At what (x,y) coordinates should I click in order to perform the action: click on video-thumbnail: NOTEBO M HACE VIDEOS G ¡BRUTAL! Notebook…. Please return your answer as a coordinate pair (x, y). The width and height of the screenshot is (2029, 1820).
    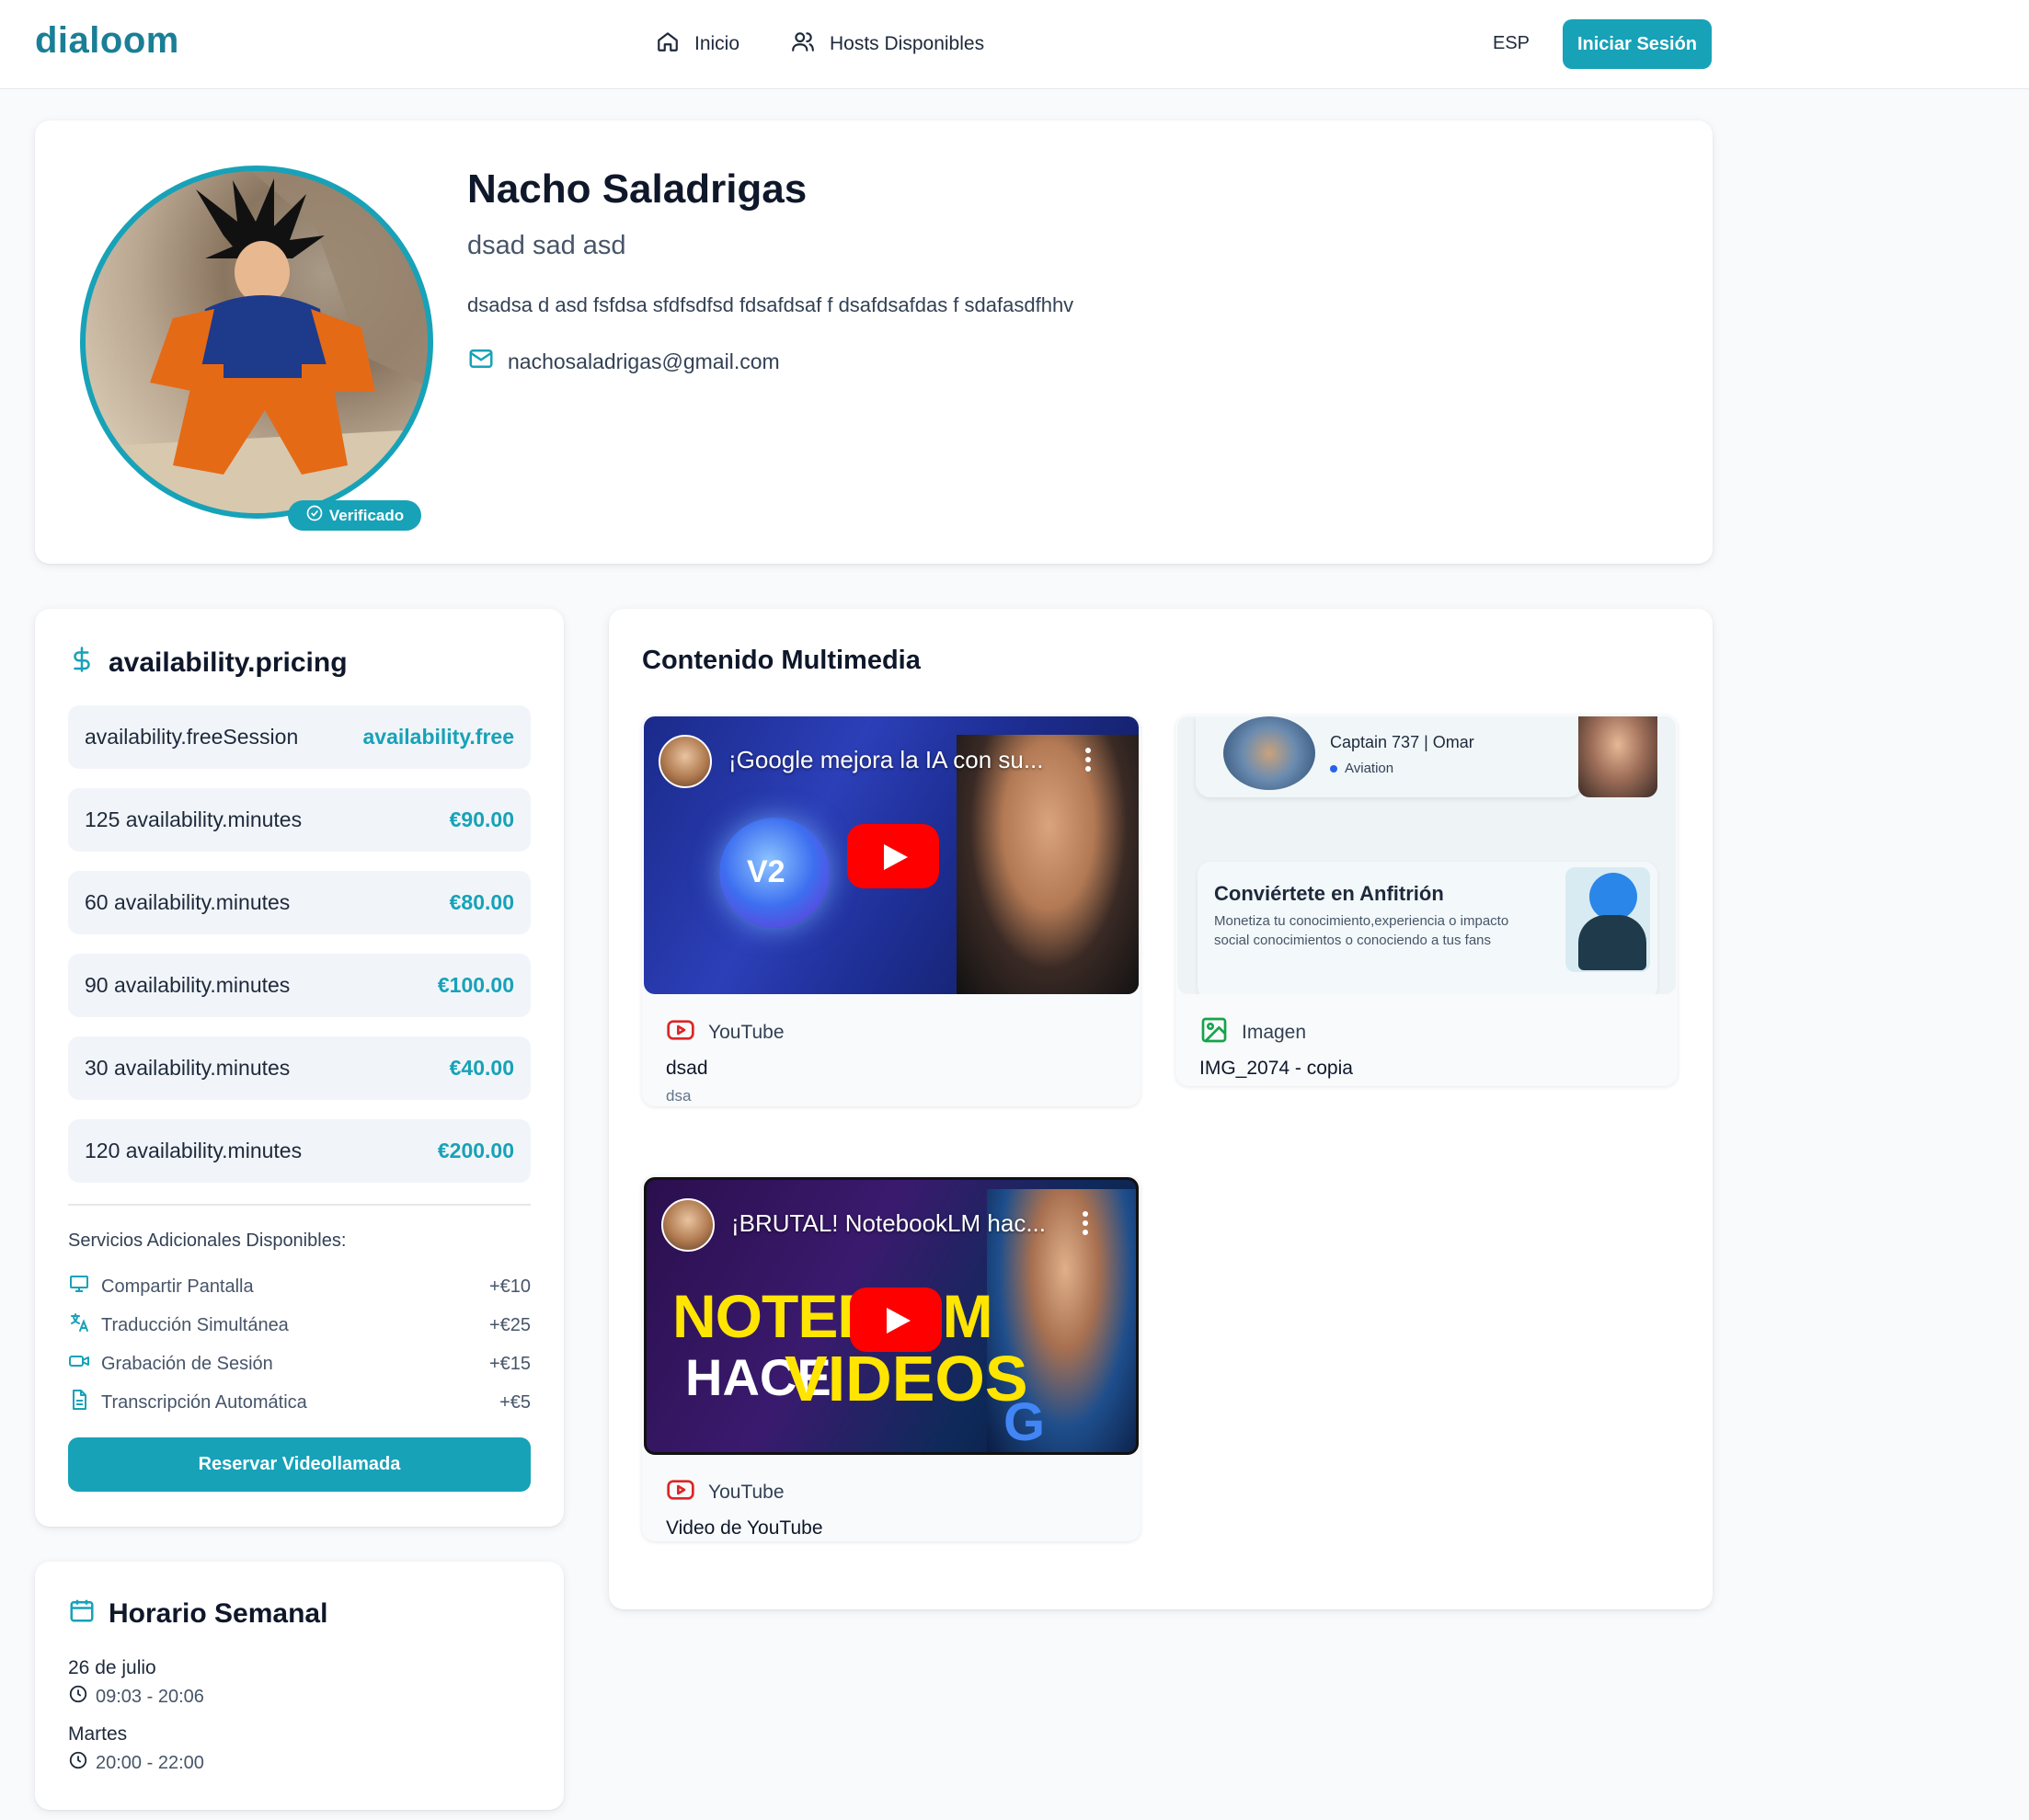
    Looking at the image, I should click on (891, 1316).